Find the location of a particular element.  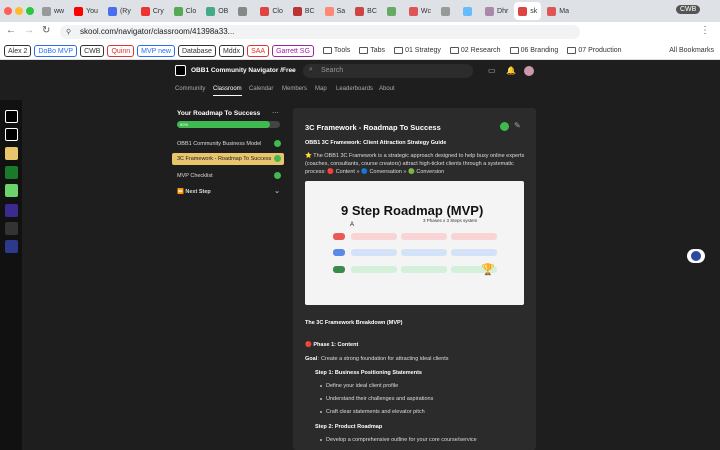

tab-classroom: Classroom is located at coordinates (227, 91).